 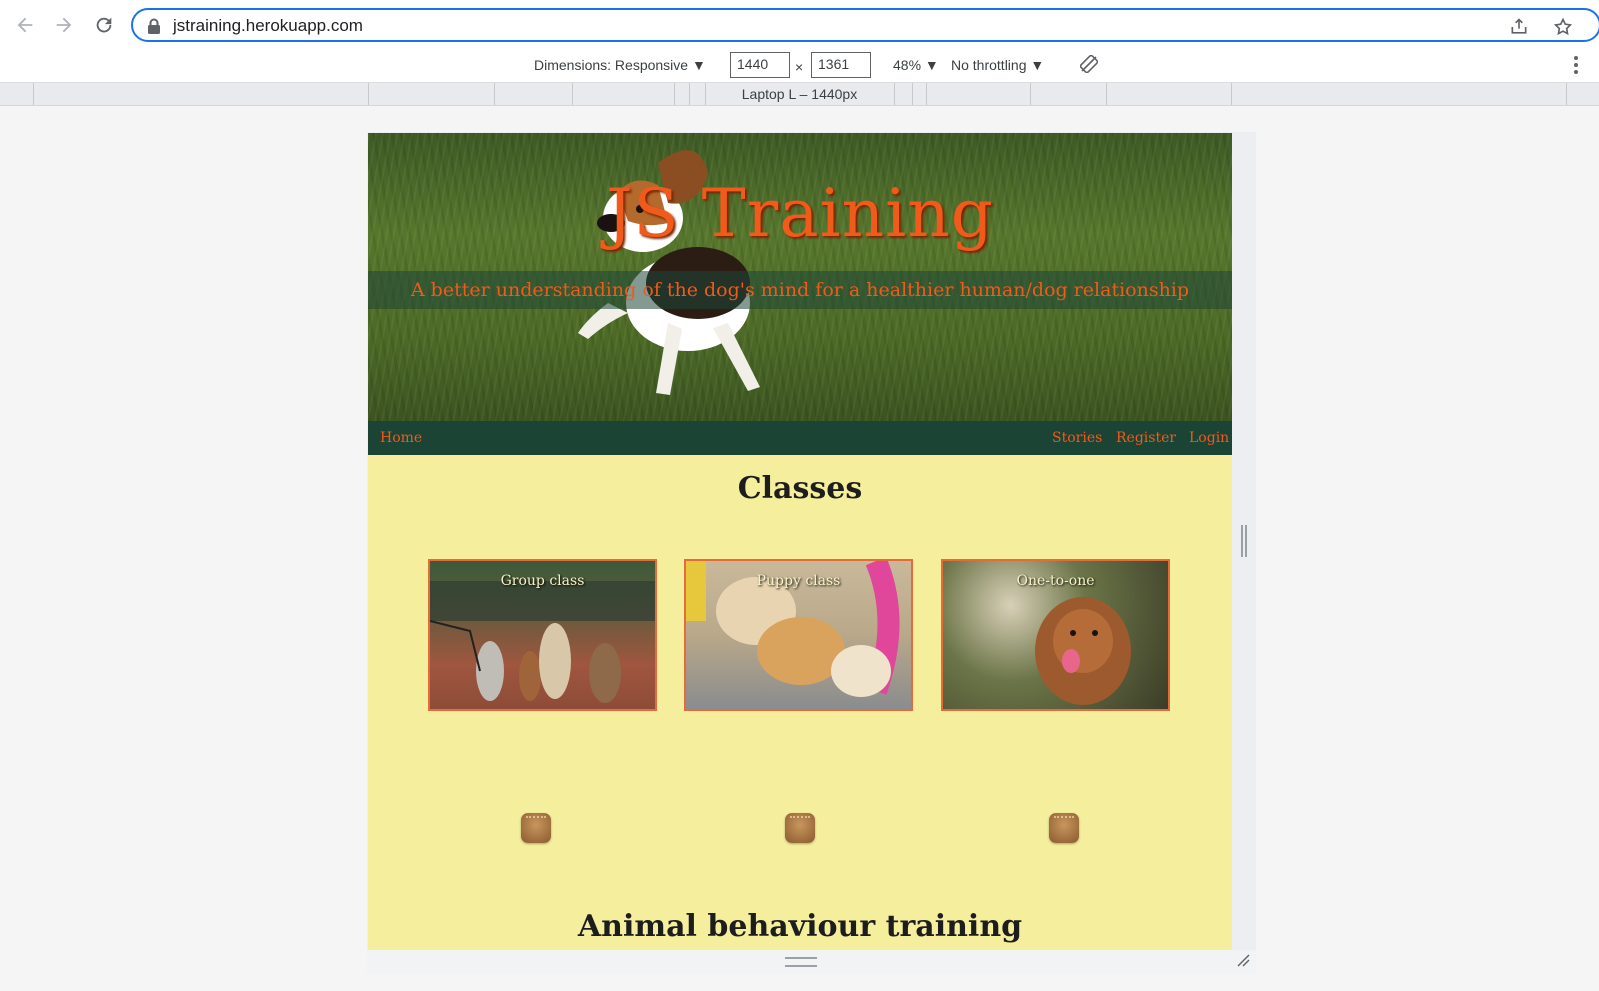 What do you see at coordinates (1146, 438) in the screenshot?
I see `nav-register-link: Register` at bounding box center [1146, 438].